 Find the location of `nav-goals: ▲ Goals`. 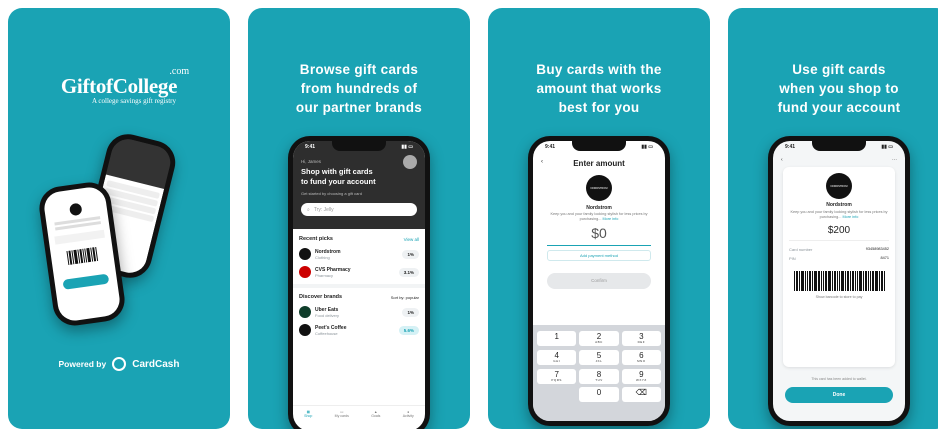

nav-goals: ▲ Goals is located at coordinates (375, 414).